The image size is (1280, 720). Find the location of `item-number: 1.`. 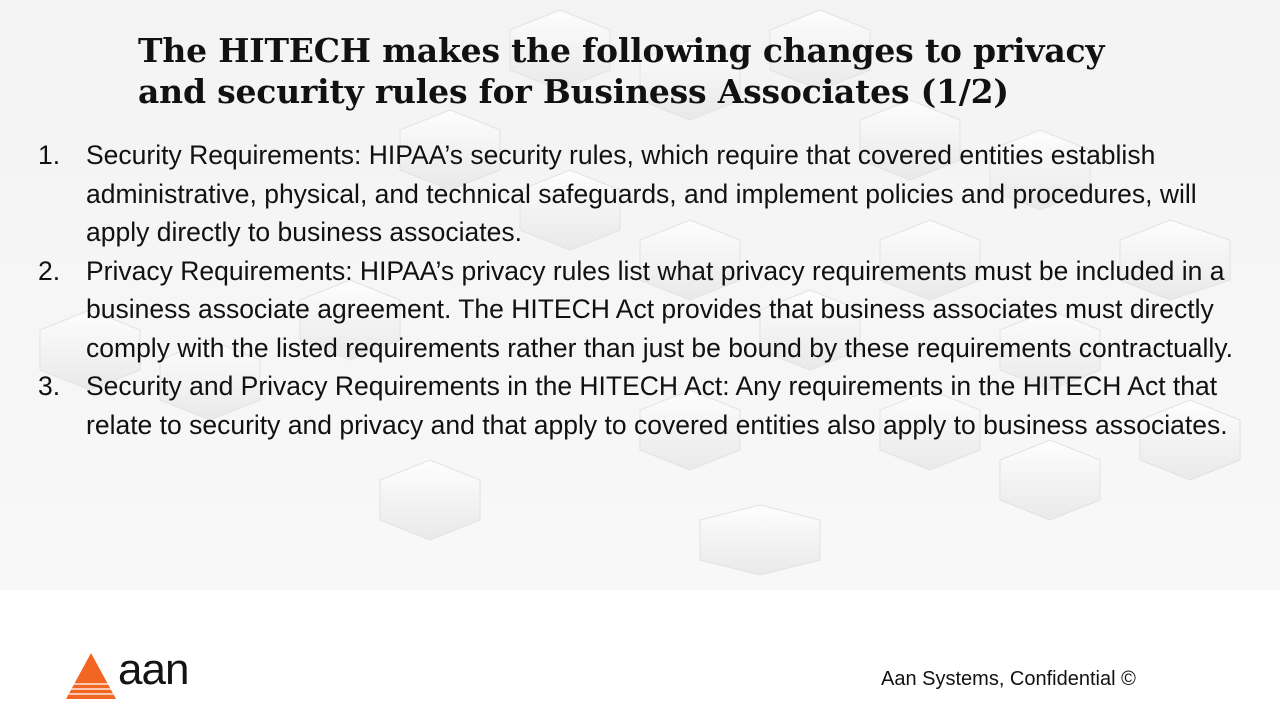

item-number: 1. is located at coordinates (49, 155).